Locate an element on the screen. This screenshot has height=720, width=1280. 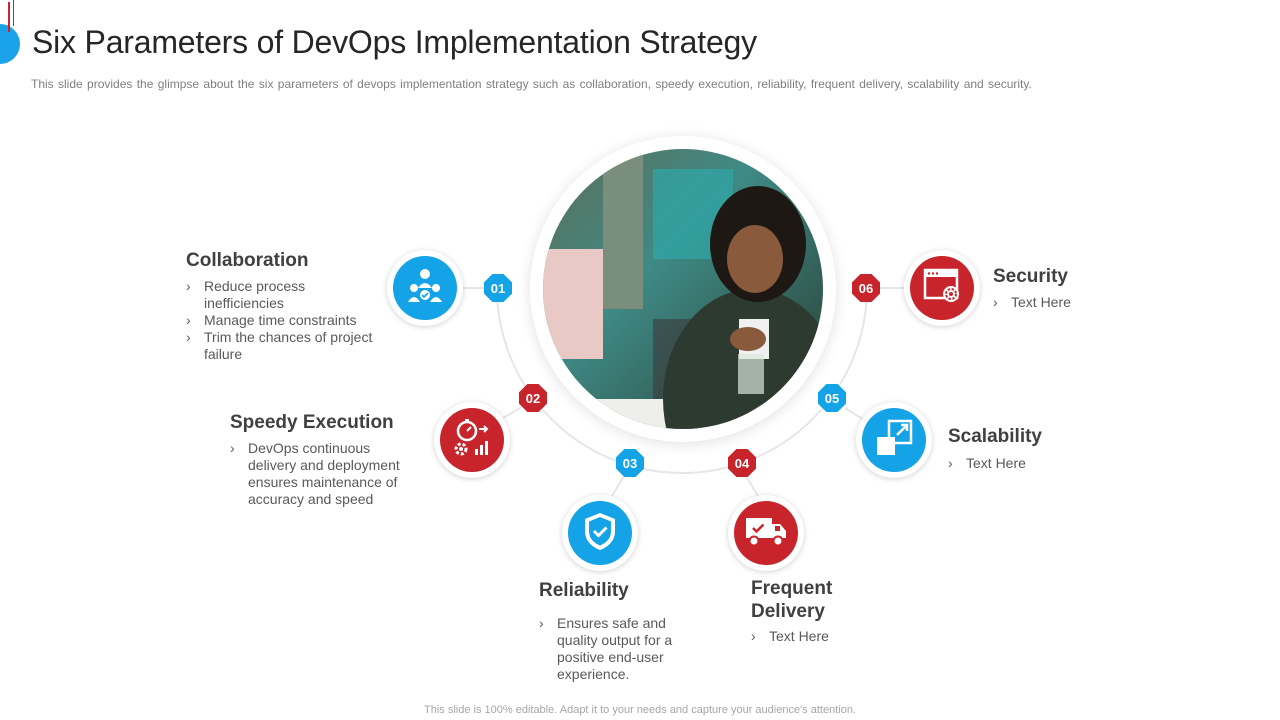
woman-phone-photo is located at coordinates (683, 289).